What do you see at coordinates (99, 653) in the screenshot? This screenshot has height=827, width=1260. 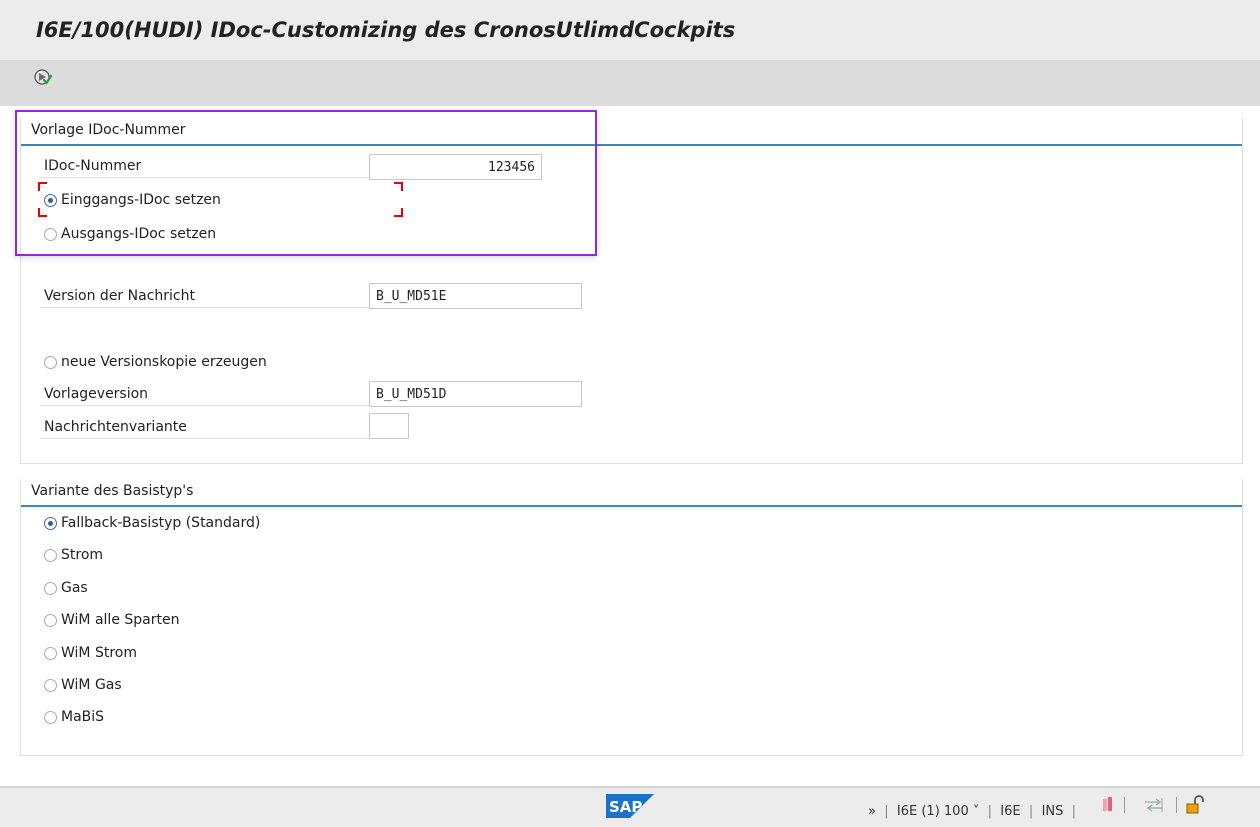 I see `radio-label: WiM Strom` at bounding box center [99, 653].